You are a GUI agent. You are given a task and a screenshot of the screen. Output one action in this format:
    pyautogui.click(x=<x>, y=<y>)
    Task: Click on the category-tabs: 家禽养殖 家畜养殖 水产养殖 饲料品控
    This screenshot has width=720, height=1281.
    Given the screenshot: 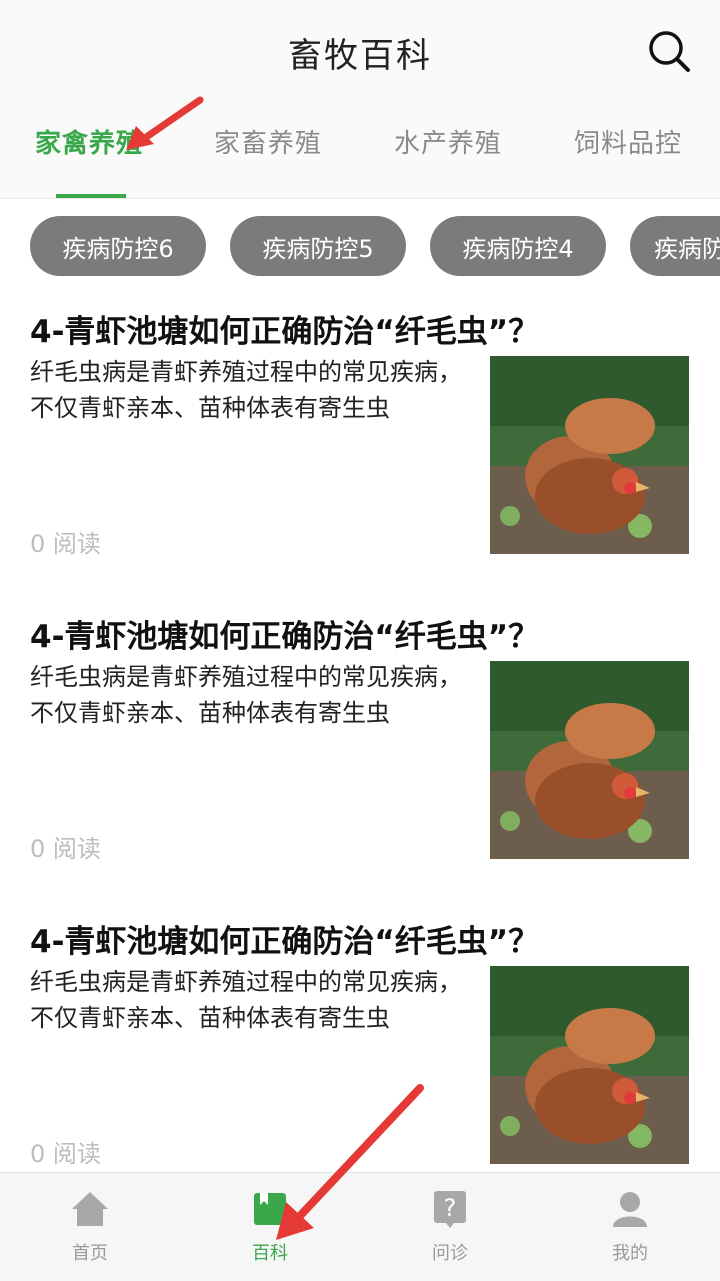 What is the action you would take?
    pyautogui.click(x=360, y=152)
    